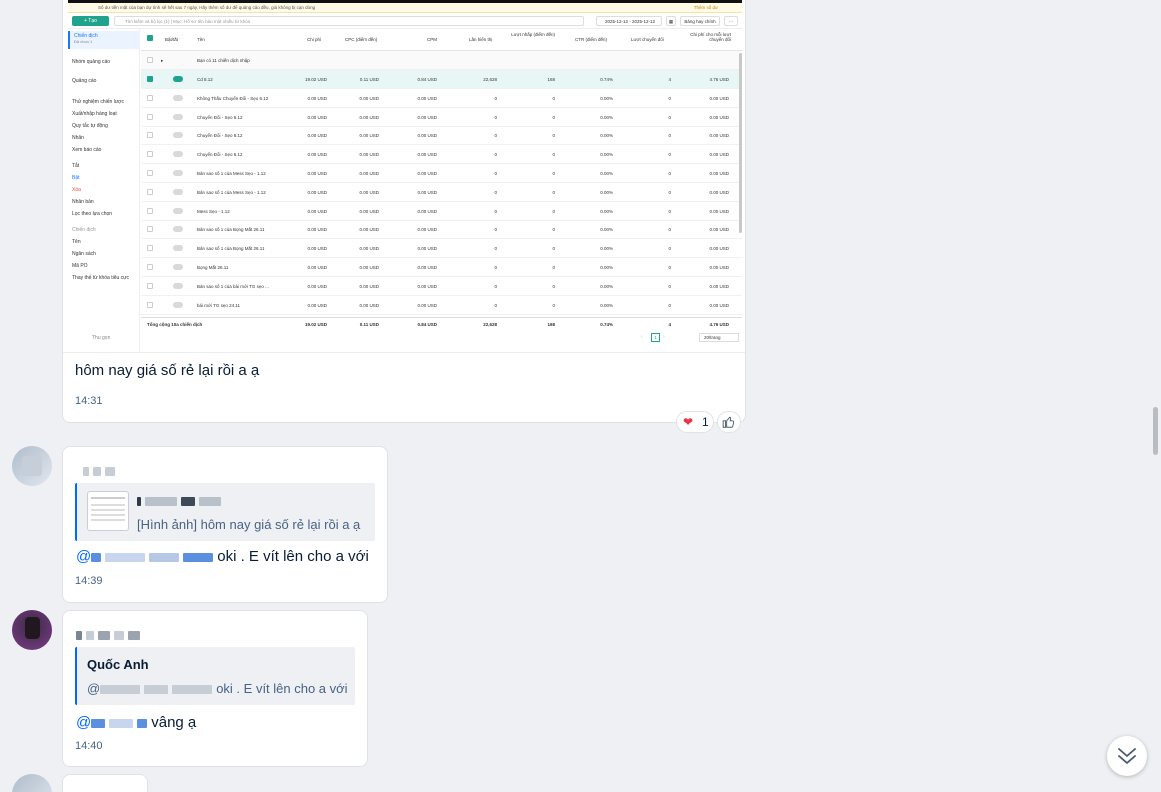 The height and width of the screenshot is (792, 1161). What do you see at coordinates (136, 722) in the screenshot?
I see `message-body: @ vâng ạ` at bounding box center [136, 722].